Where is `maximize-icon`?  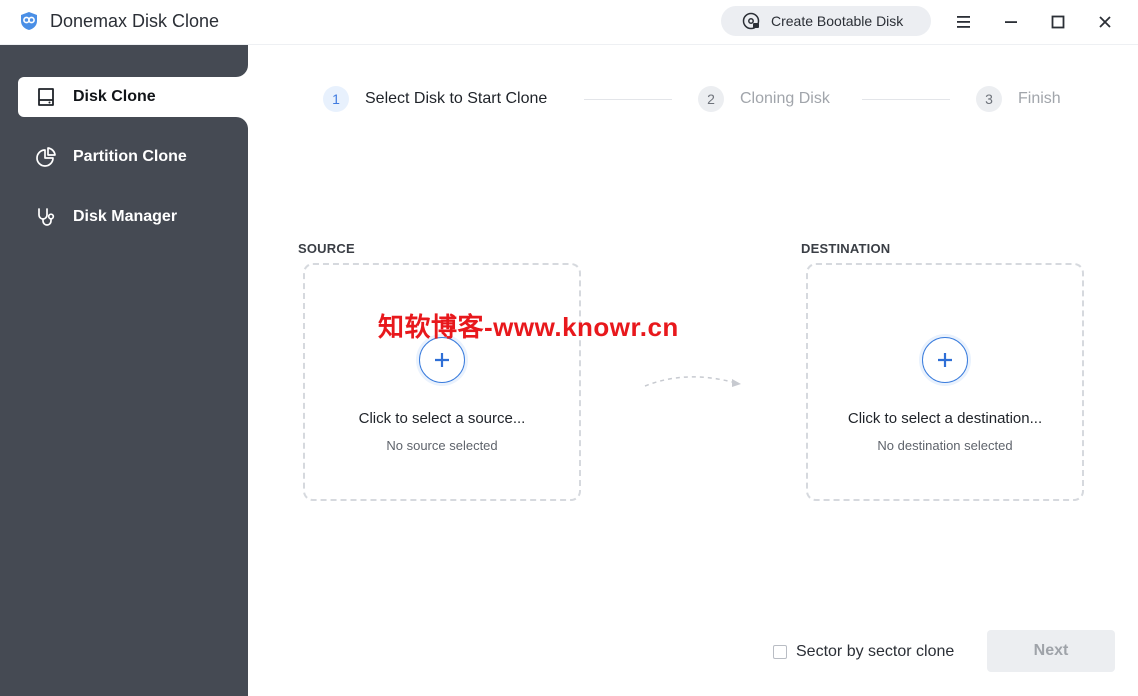 maximize-icon is located at coordinates (1058, 22).